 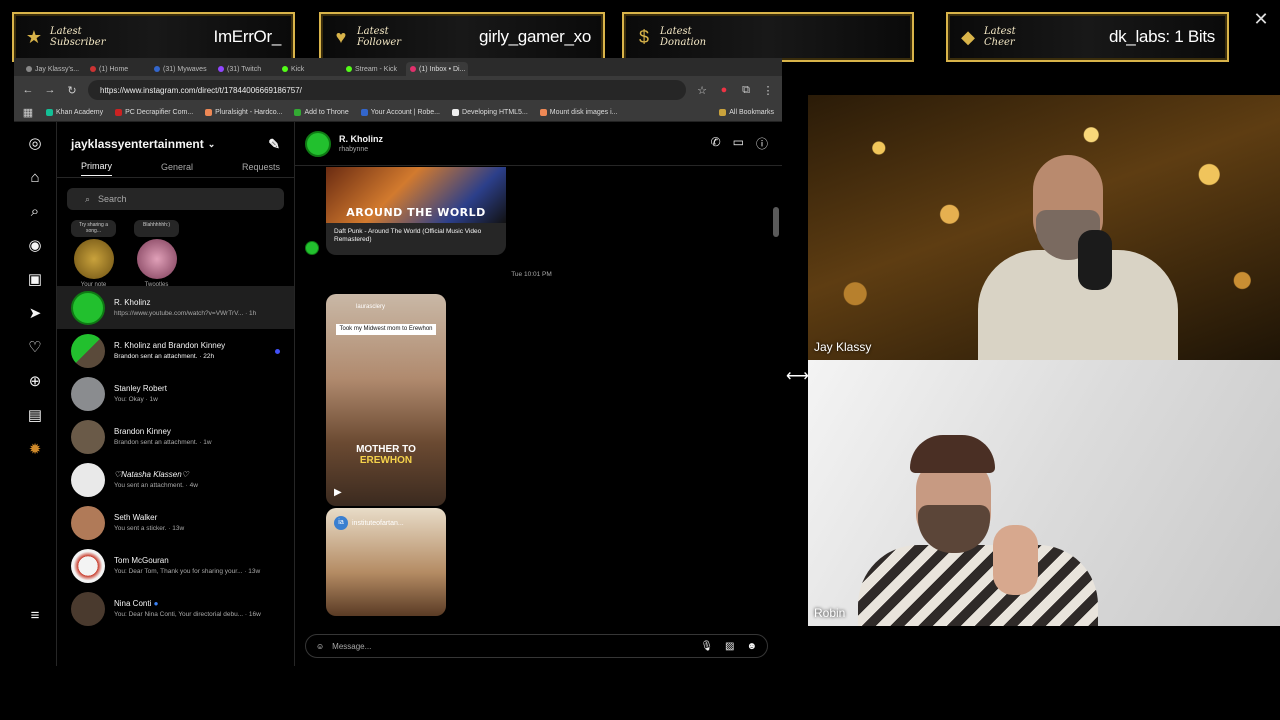 What do you see at coordinates (373, 69) in the screenshot?
I see `browser-tab: Stream - Kick` at bounding box center [373, 69].